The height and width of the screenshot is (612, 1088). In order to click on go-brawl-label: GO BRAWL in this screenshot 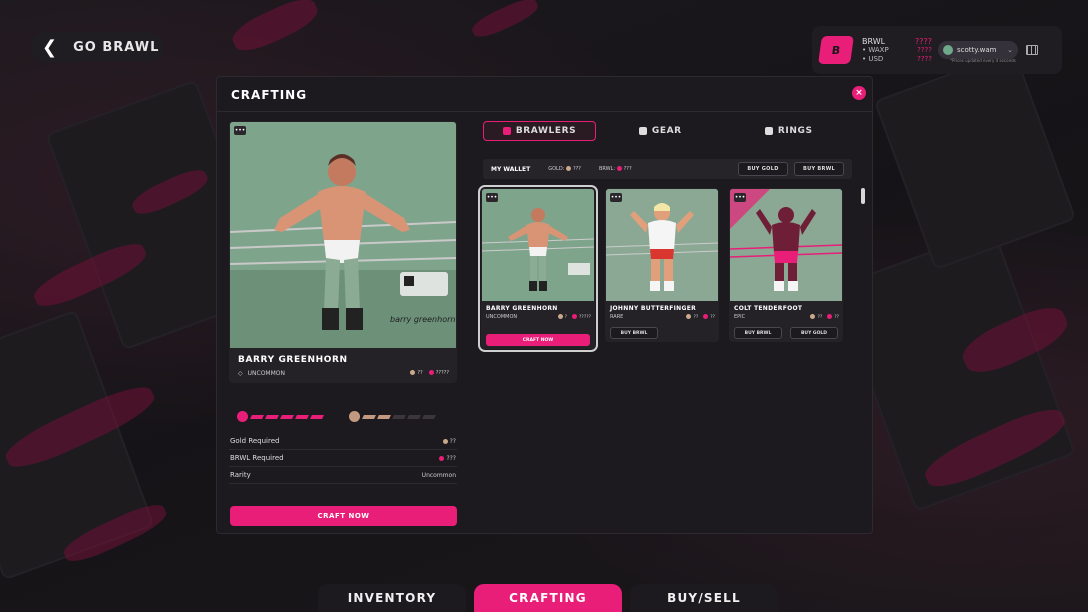, I will do `click(116, 47)`.